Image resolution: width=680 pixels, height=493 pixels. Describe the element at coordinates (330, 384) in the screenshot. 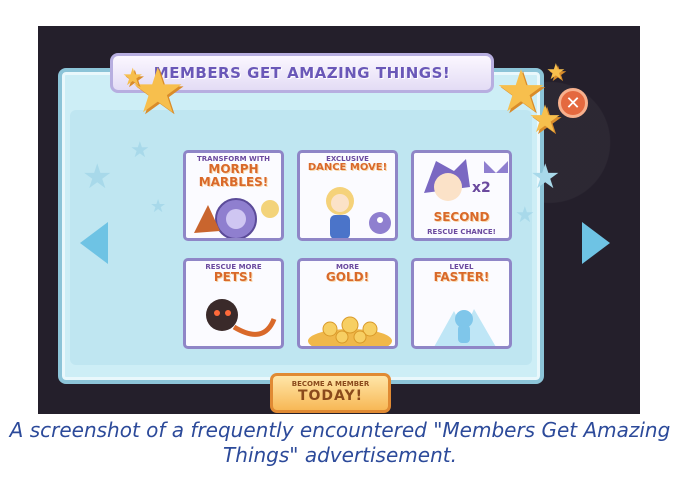

I see `cta-label-small: BECOME A MEMBER` at that location.